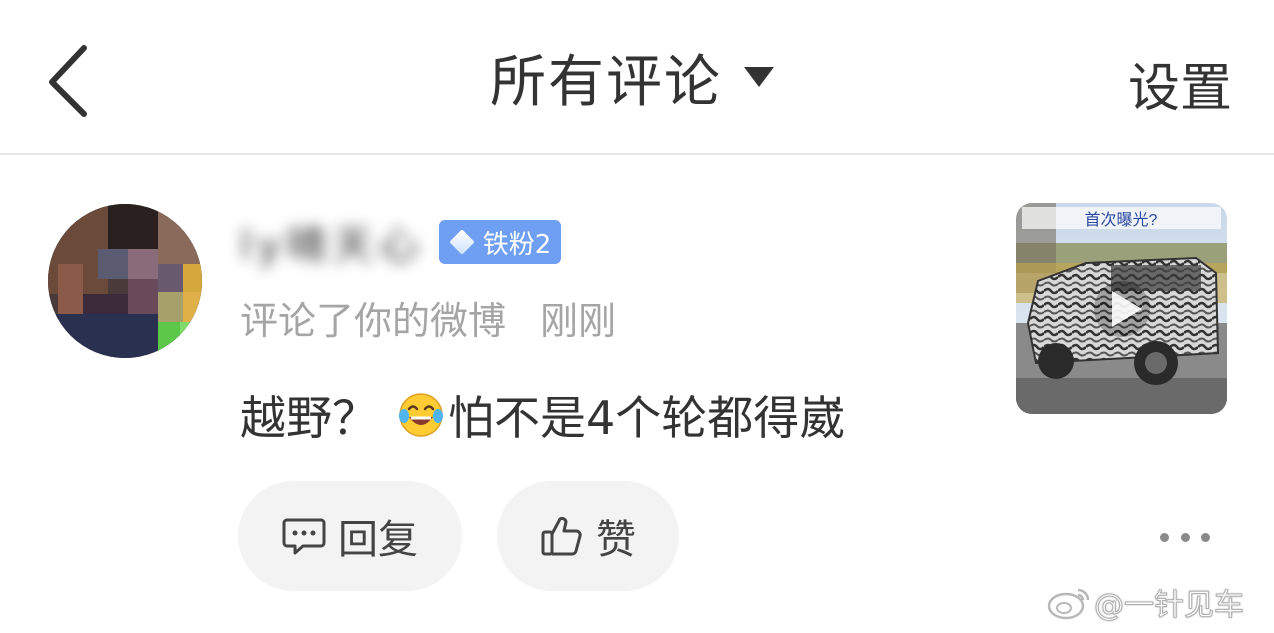 The width and height of the screenshot is (1274, 633). What do you see at coordinates (517, 244) in the screenshot?
I see `fan-badge-label: 铁粉2` at bounding box center [517, 244].